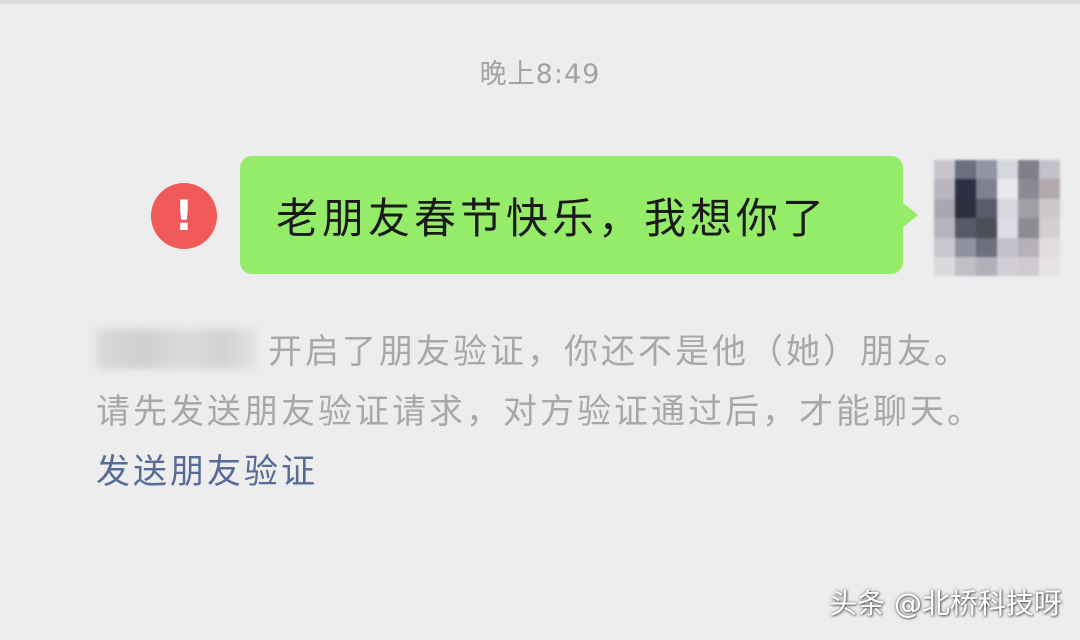 The height and width of the screenshot is (640, 1080). What do you see at coordinates (552, 218) in the screenshot?
I see `message-text: 老朋友春节快乐，我想你了` at bounding box center [552, 218].